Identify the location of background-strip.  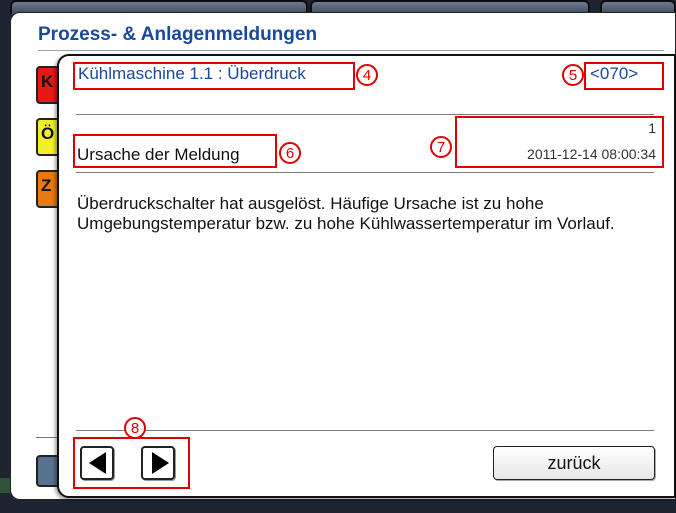
(5, 485).